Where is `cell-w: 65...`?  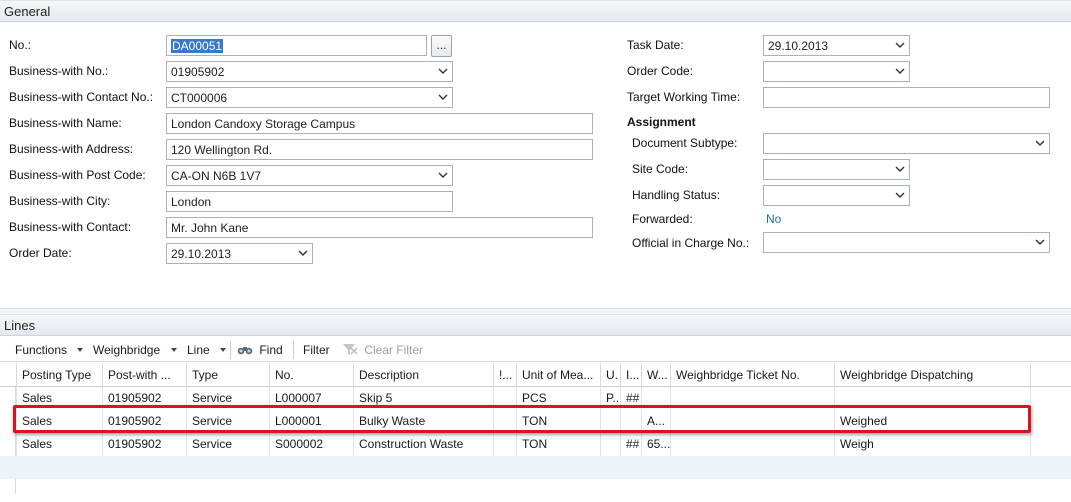
cell-w: 65... is located at coordinates (655, 444).